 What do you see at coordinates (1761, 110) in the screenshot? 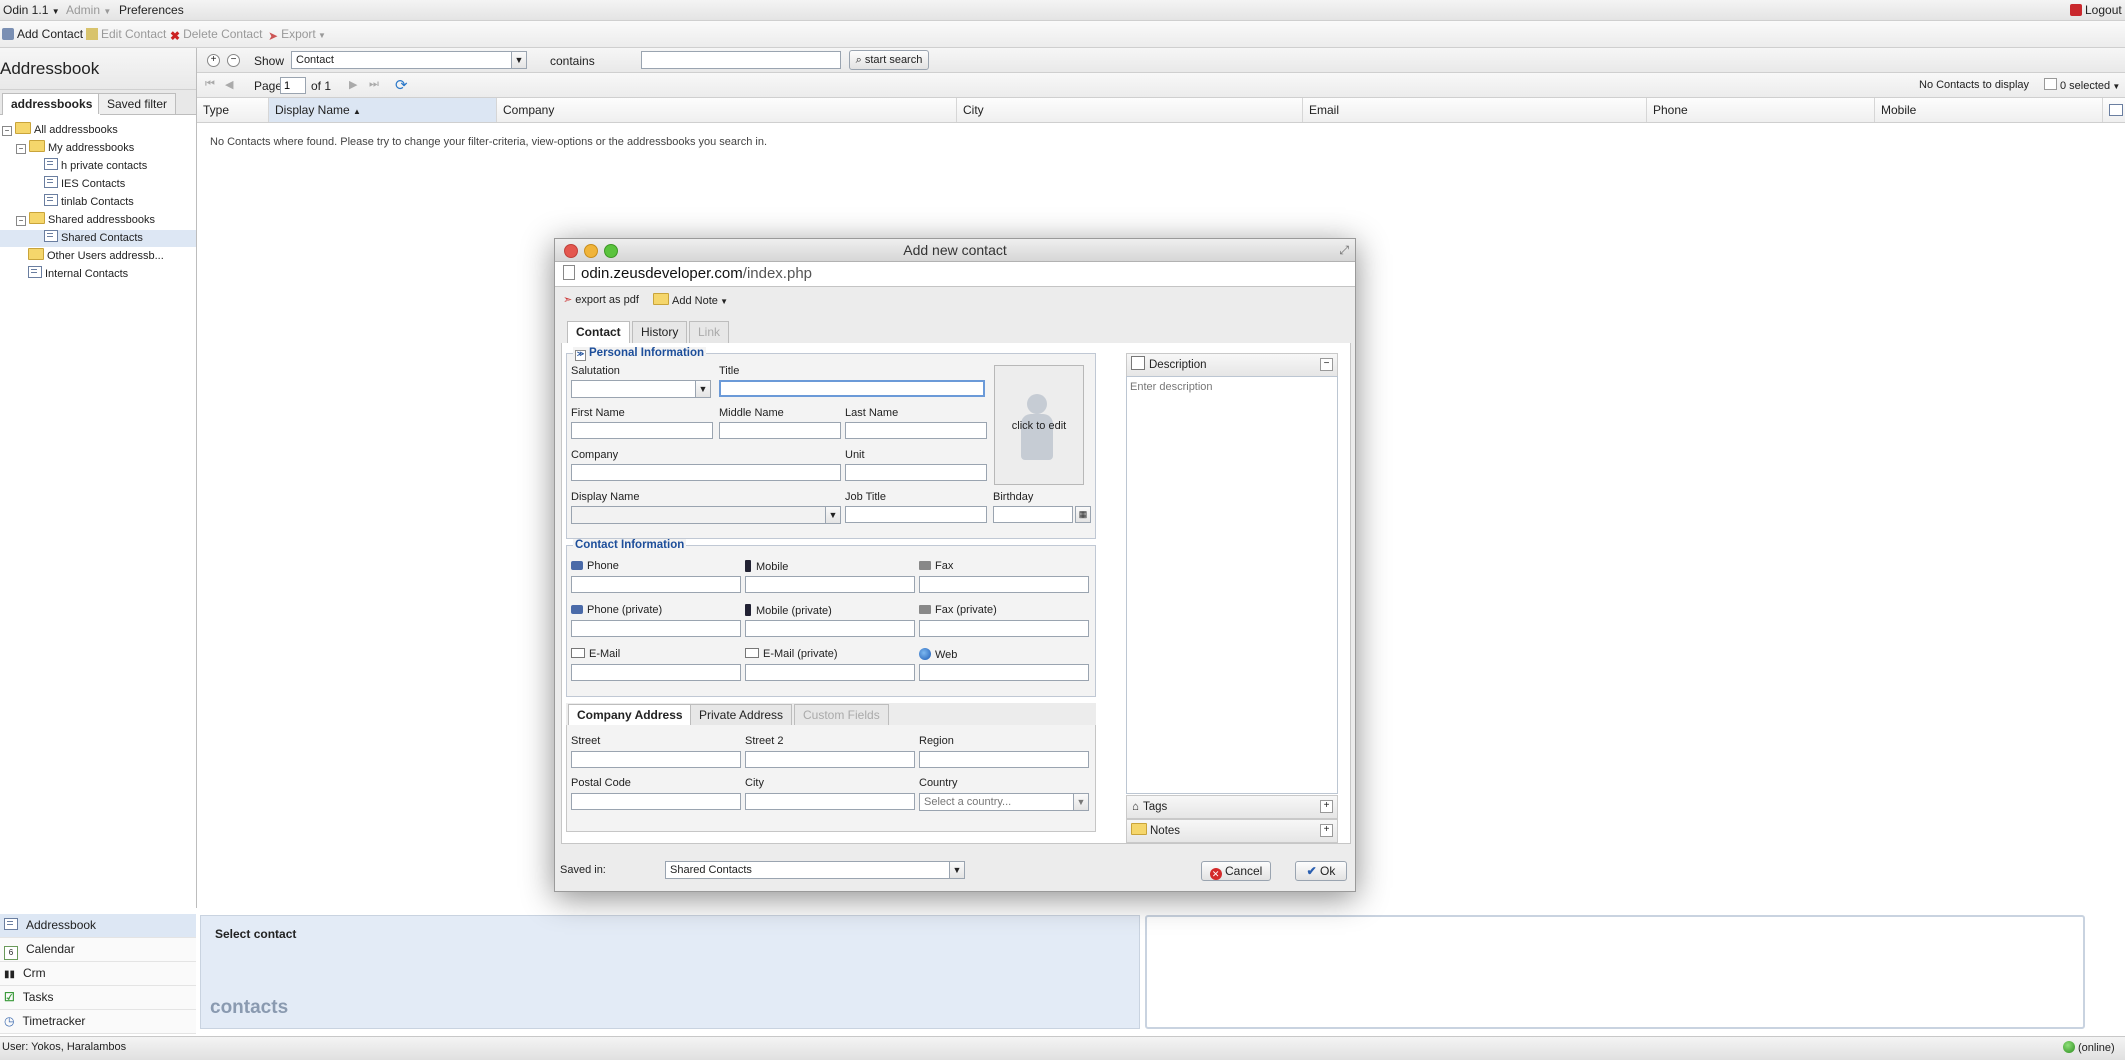
I see `col-phone: Phone` at bounding box center [1761, 110].